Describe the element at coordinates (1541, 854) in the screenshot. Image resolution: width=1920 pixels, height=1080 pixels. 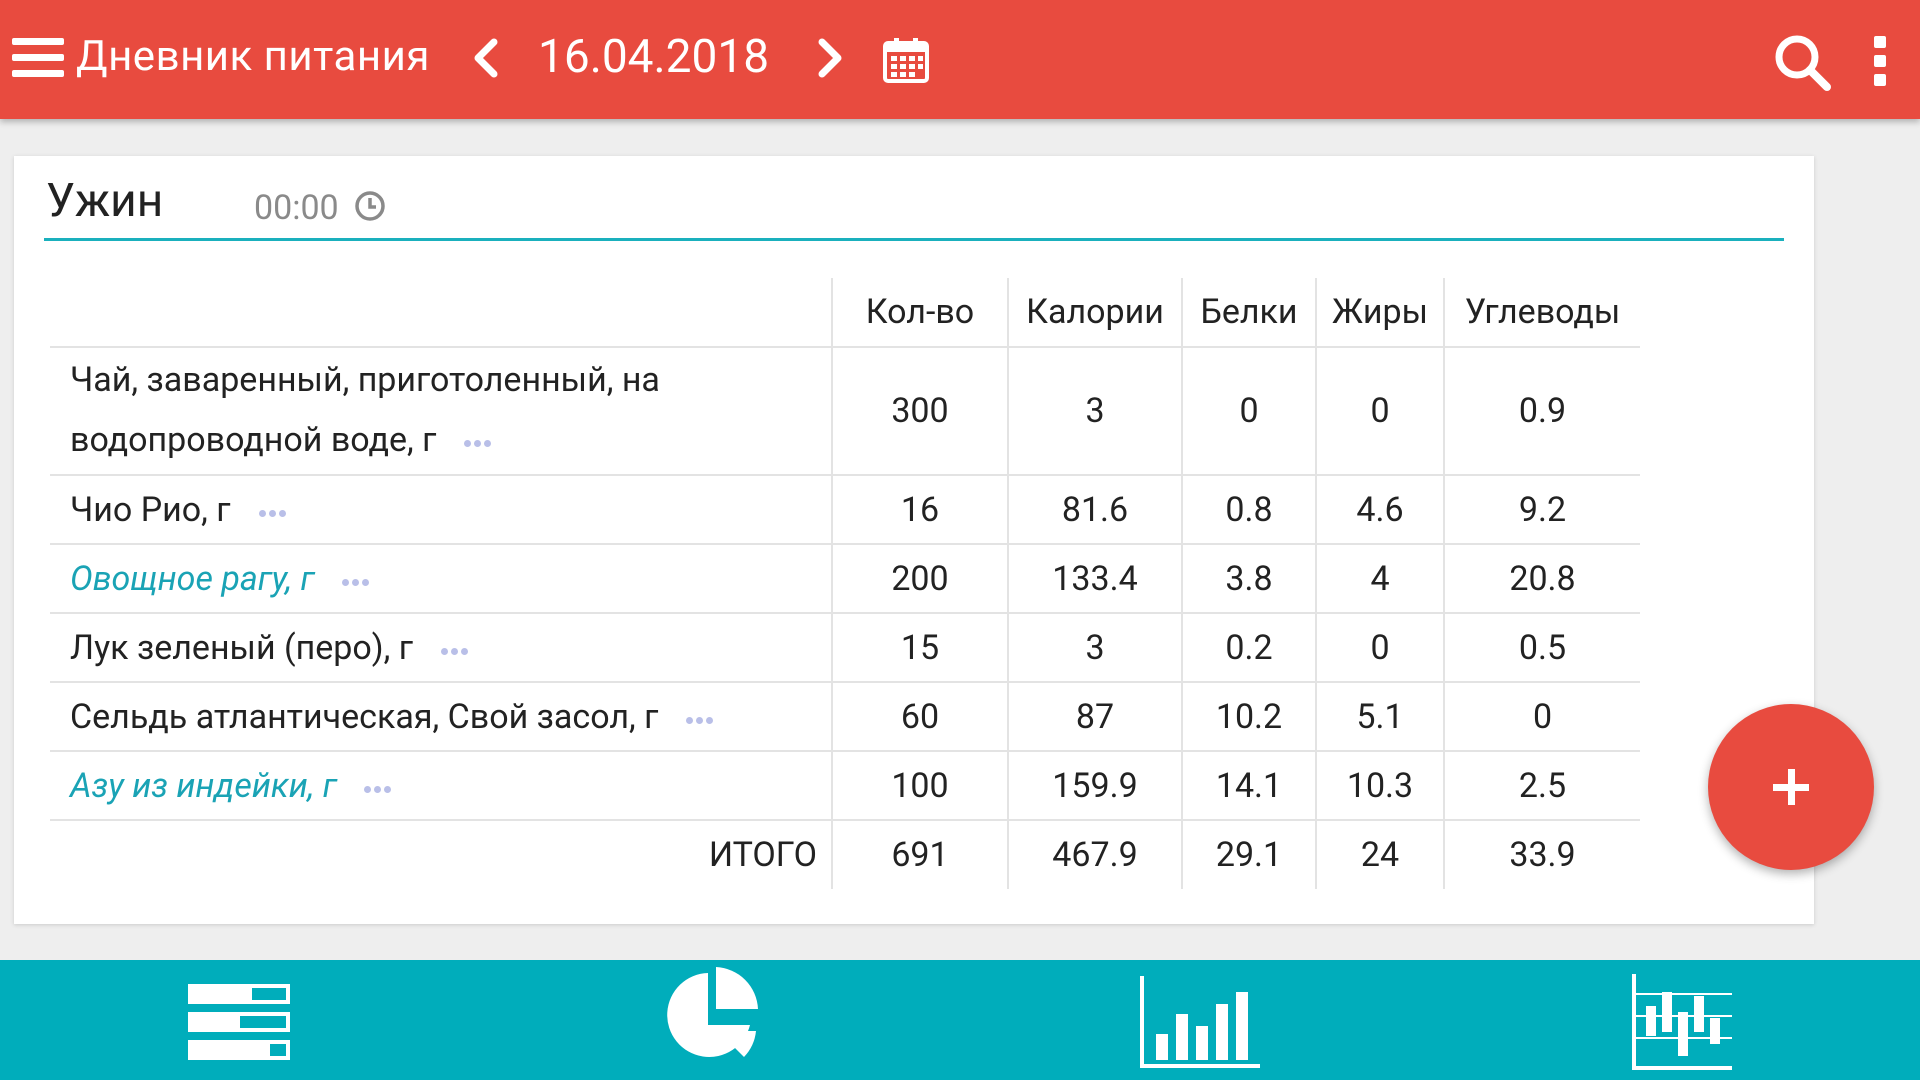
I see `total-carbs: 33.9` at that location.